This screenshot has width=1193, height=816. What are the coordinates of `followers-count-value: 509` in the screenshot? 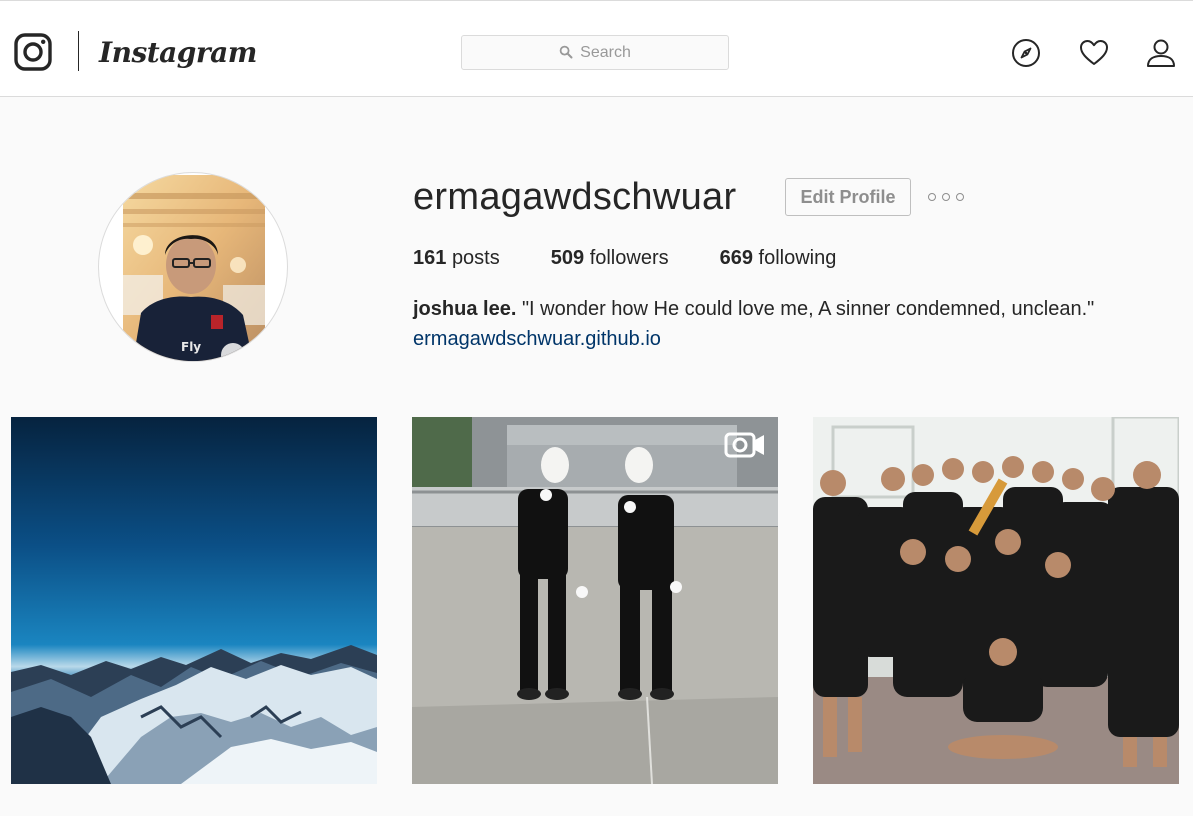 It's located at (567, 258).